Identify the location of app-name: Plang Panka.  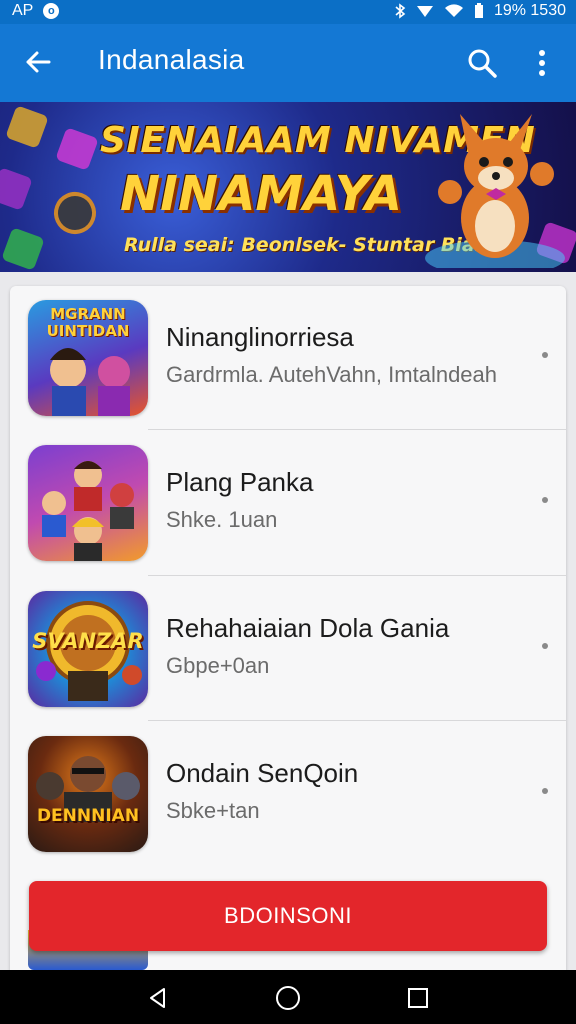
(240, 482).